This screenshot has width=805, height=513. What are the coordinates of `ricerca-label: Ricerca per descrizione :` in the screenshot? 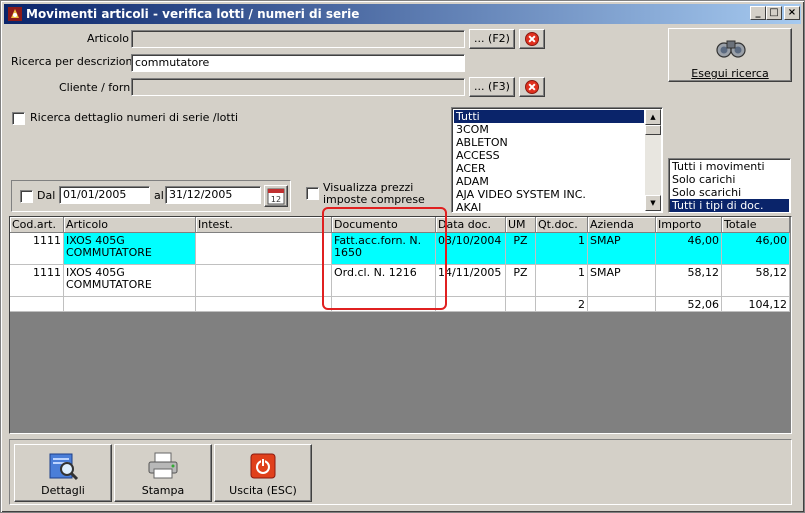 It's located at (79, 61).